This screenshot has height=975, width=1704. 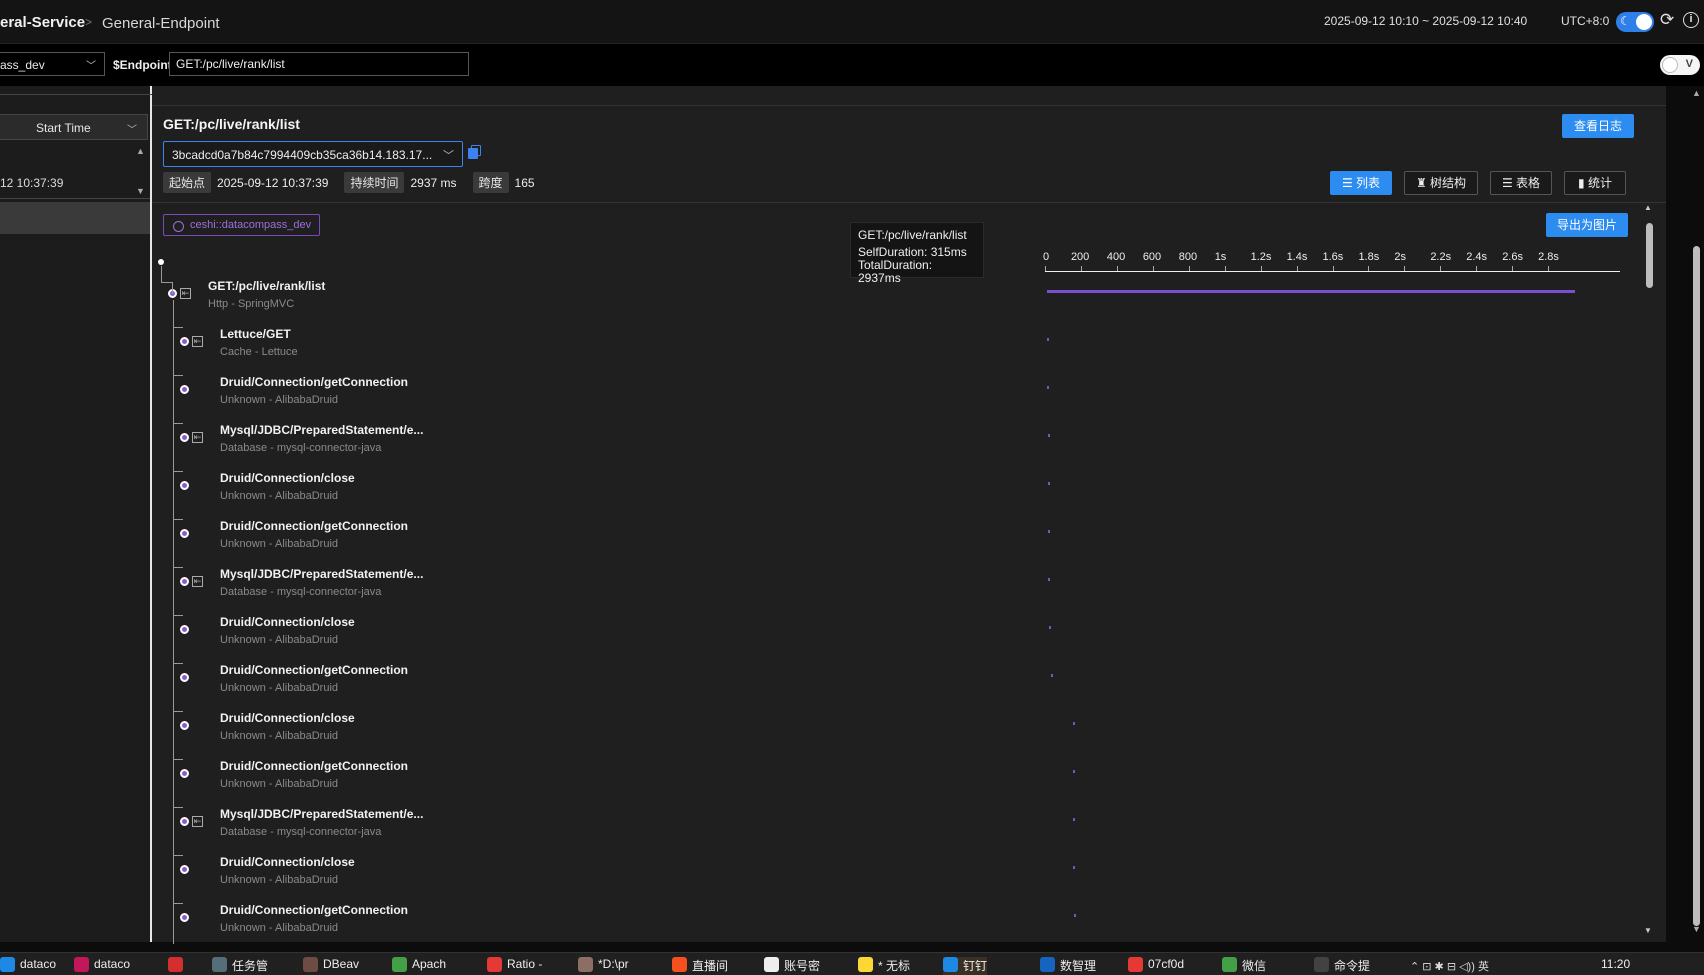 I want to click on tab-tree: ♜ 树结构, so click(x=1441, y=183).